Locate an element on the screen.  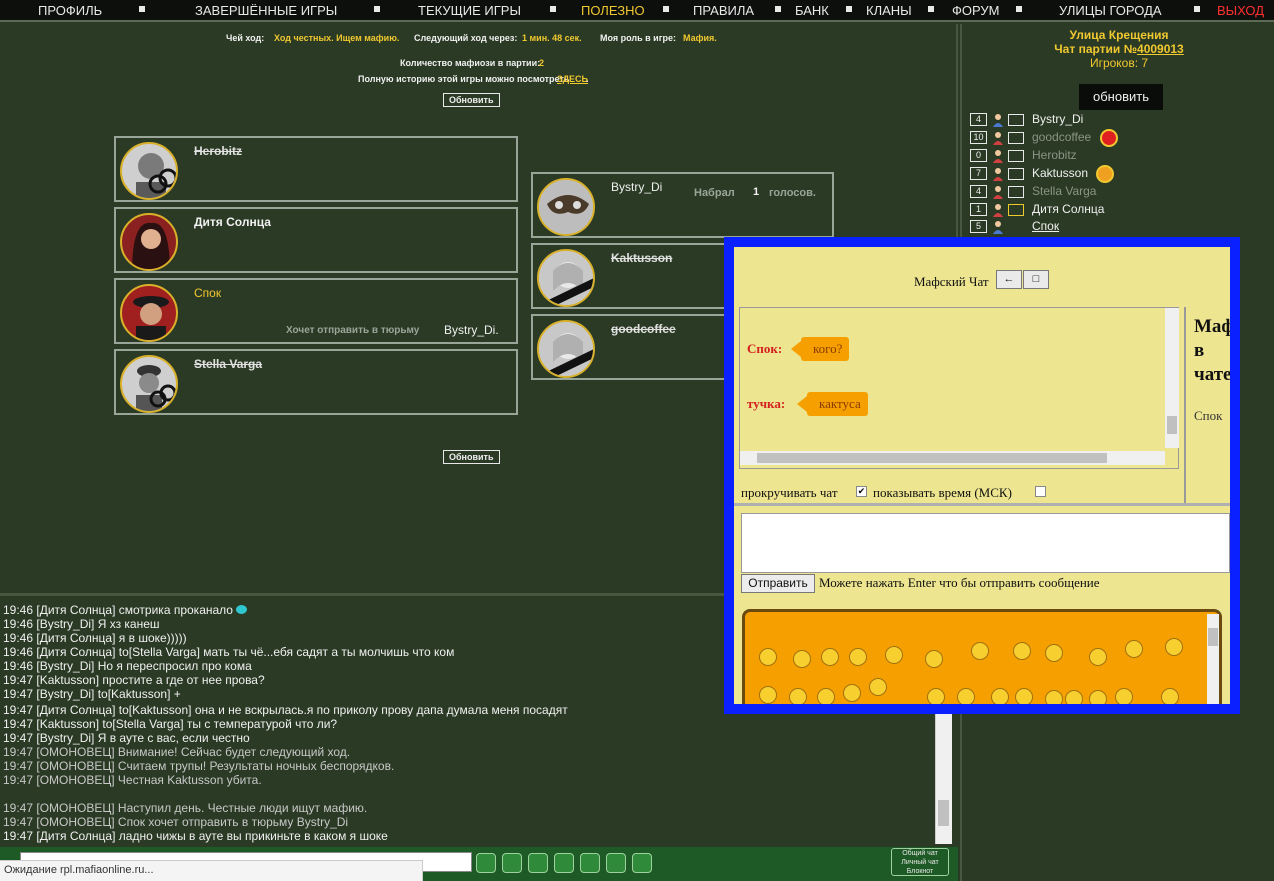
eraser-icon is located at coordinates (564, 863).